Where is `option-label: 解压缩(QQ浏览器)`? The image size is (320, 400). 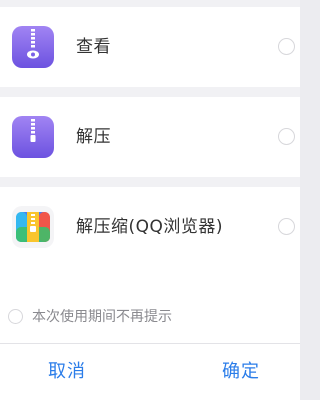
option-label: 解压缩(QQ浏览器) is located at coordinates (150, 227).